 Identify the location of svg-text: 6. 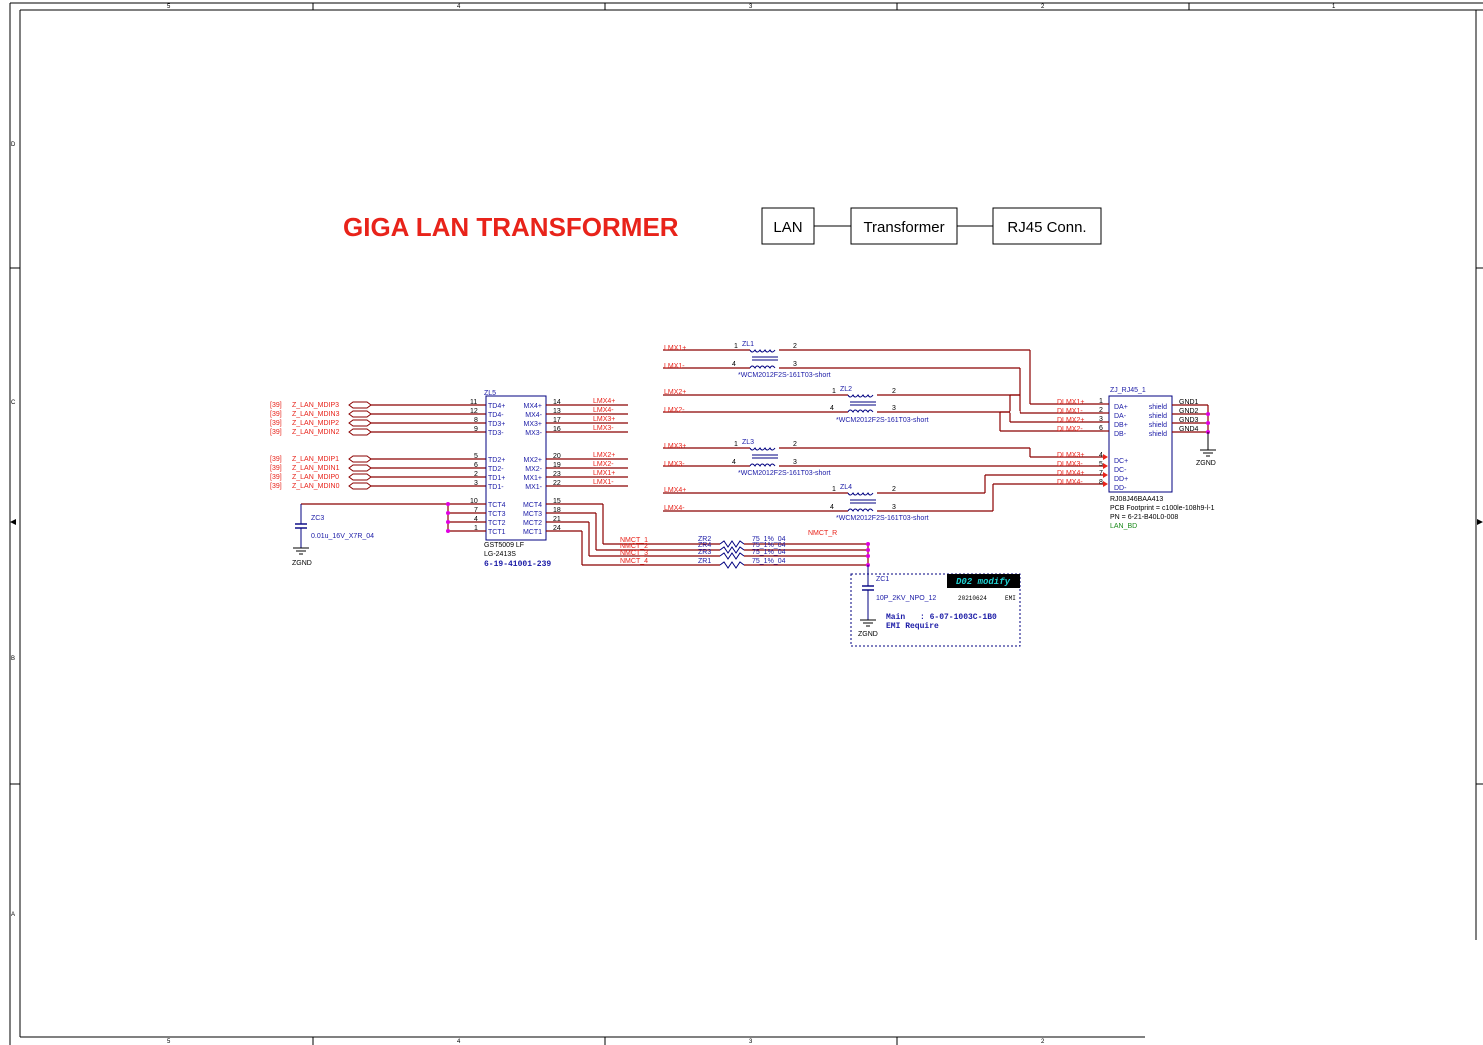
(1101, 428).